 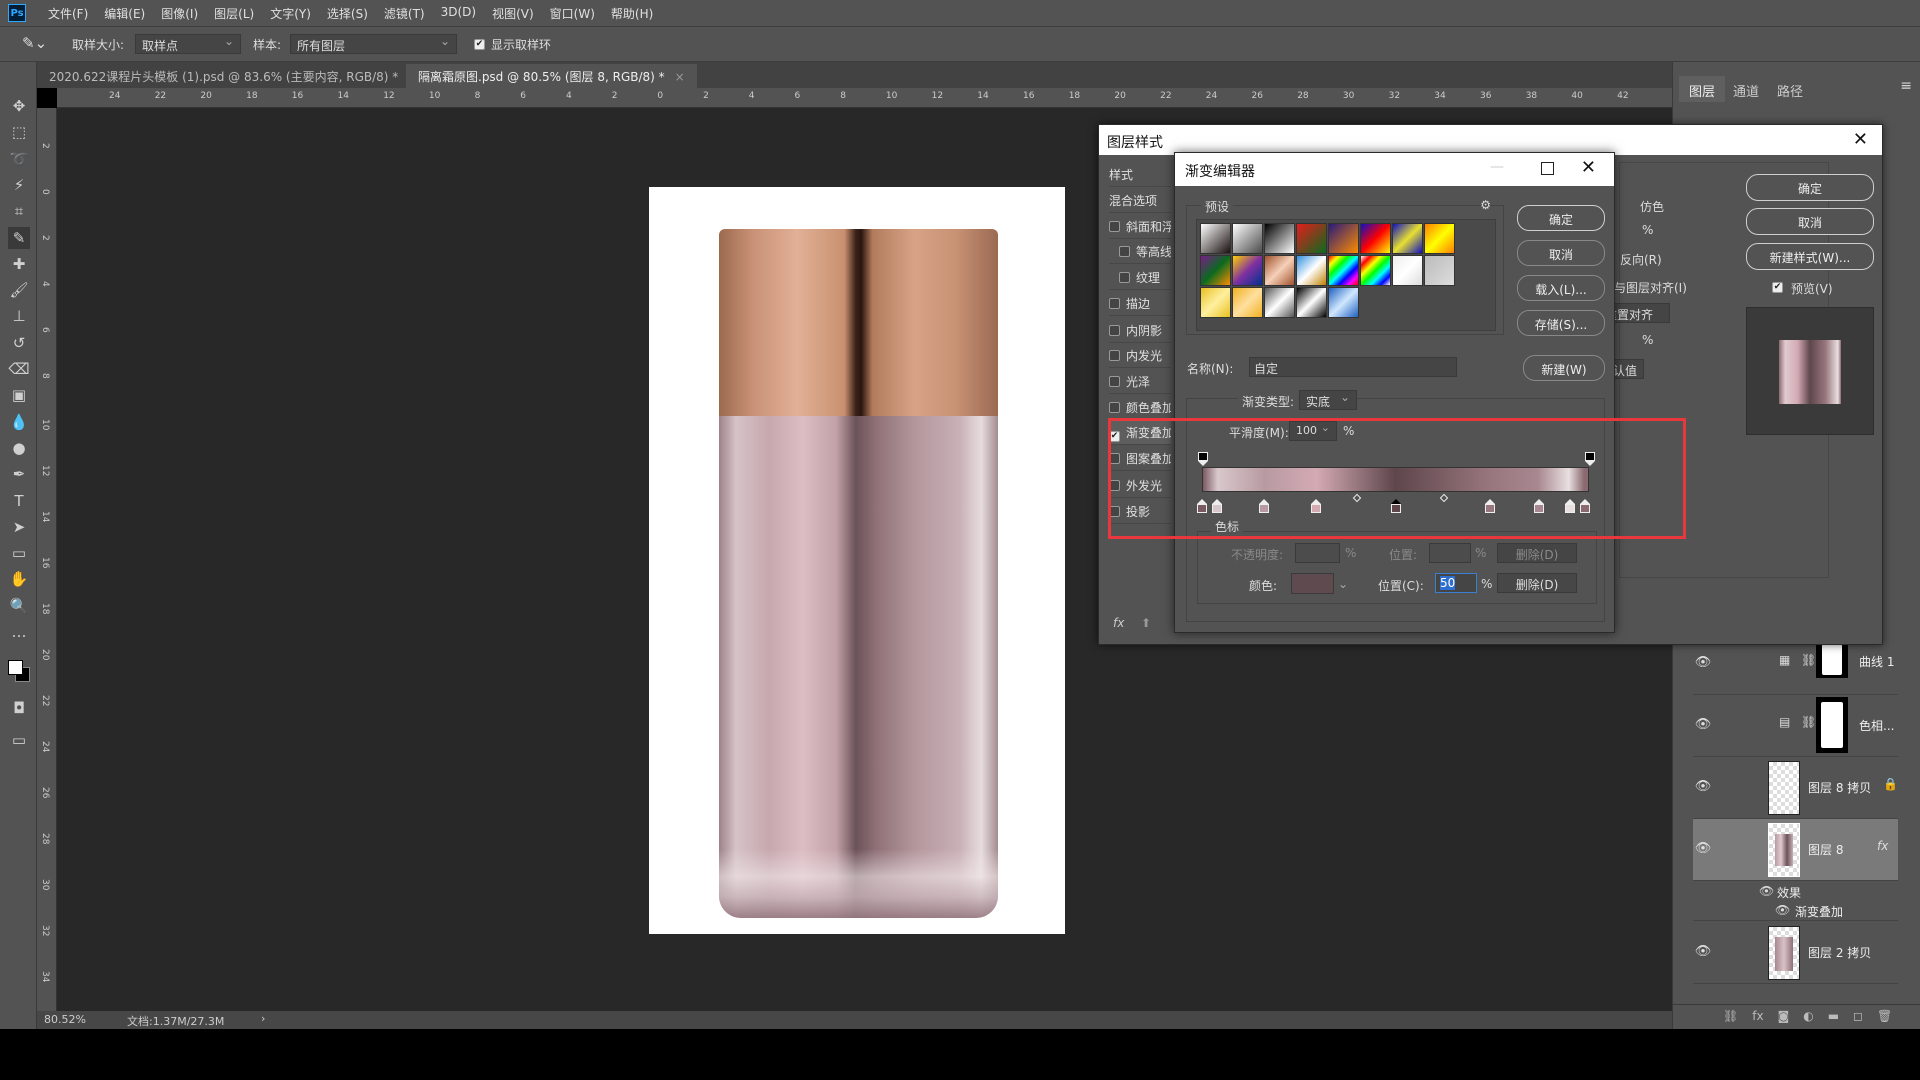 What do you see at coordinates (1882, 846) in the screenshot?
I see `fx-icon: fx` at bounding box center [1882, 846].